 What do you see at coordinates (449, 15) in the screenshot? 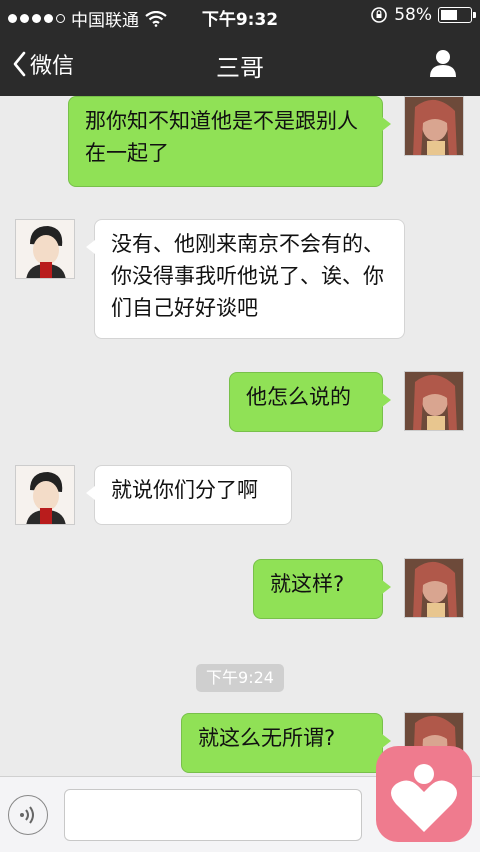
I see `battery-fill` at bounding box center [449, 15].